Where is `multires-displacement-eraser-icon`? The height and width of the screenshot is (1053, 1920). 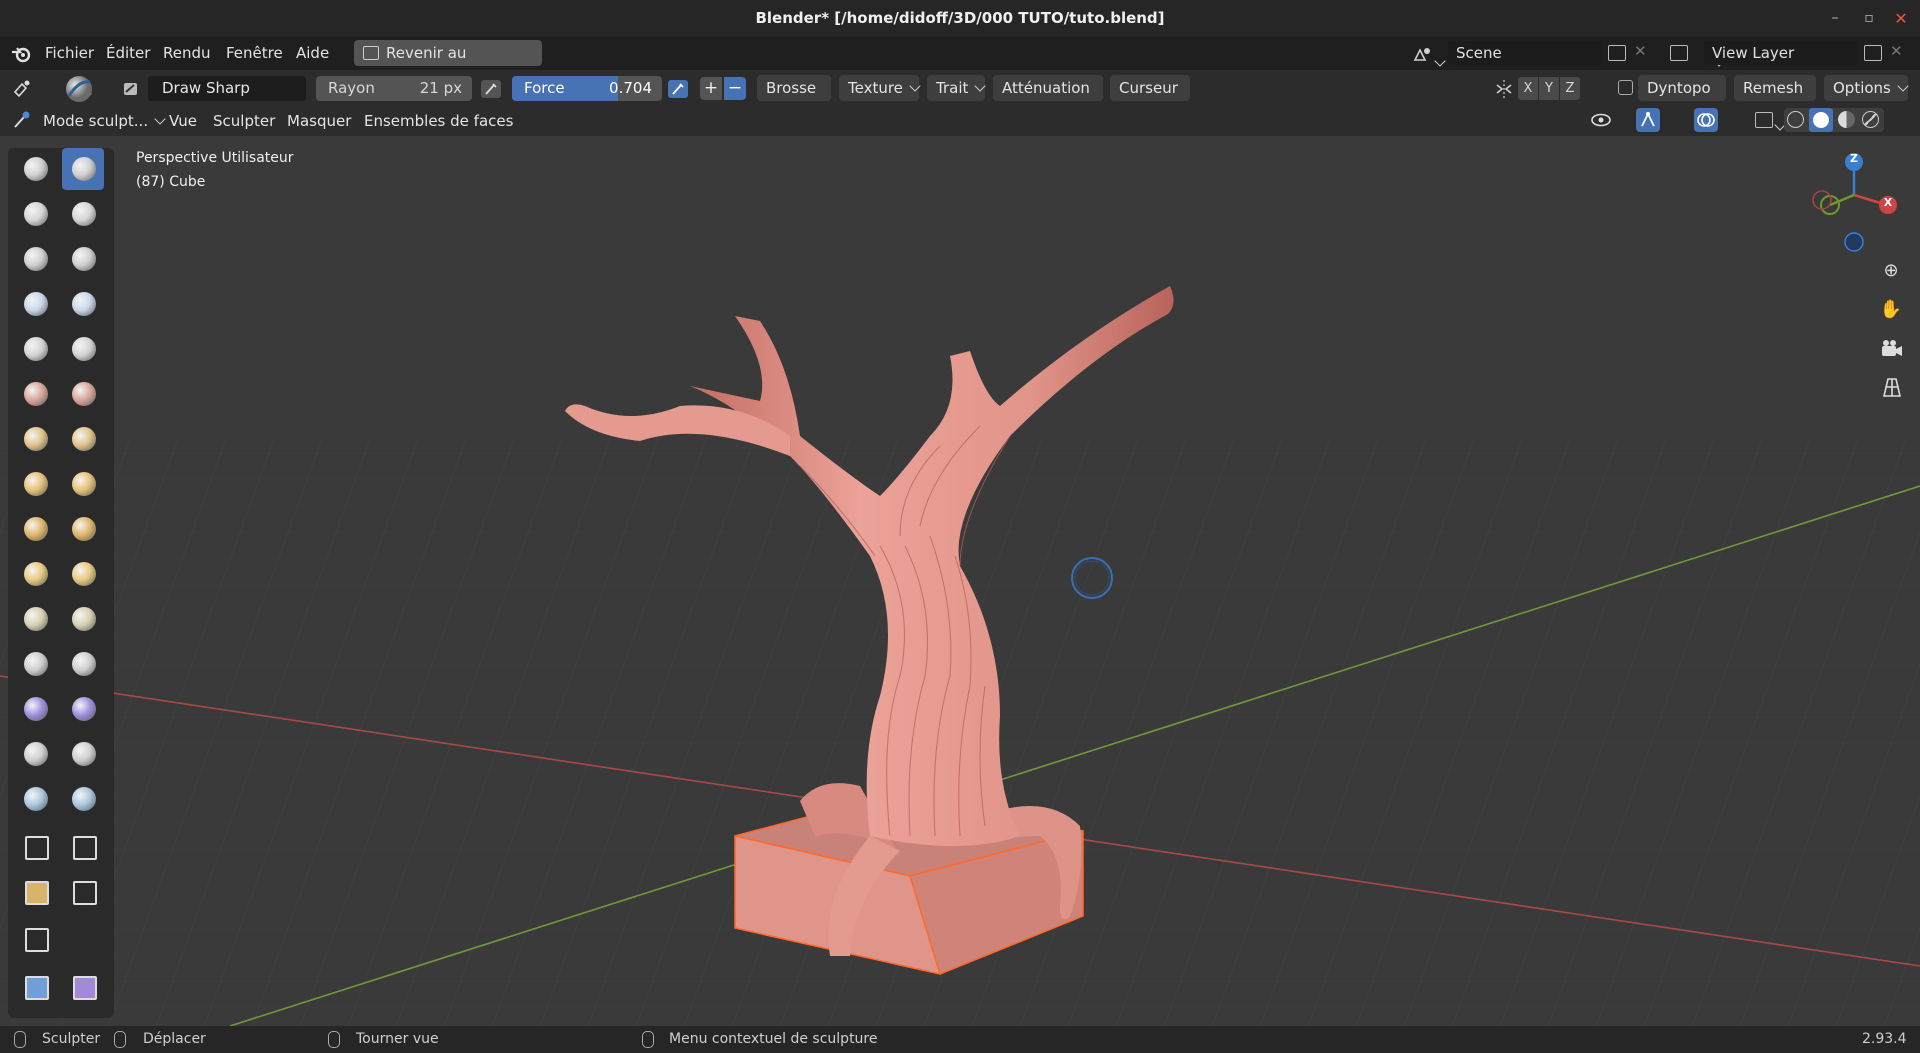 multires-displacement-eraser-icon is located at coordinates (35, 799).